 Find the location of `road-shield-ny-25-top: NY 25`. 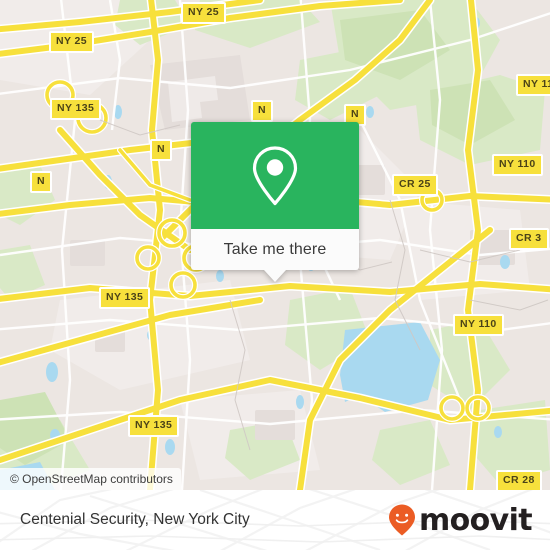

road-shield-ny-25-top: NY 25 is located at coordinates (203, 13).